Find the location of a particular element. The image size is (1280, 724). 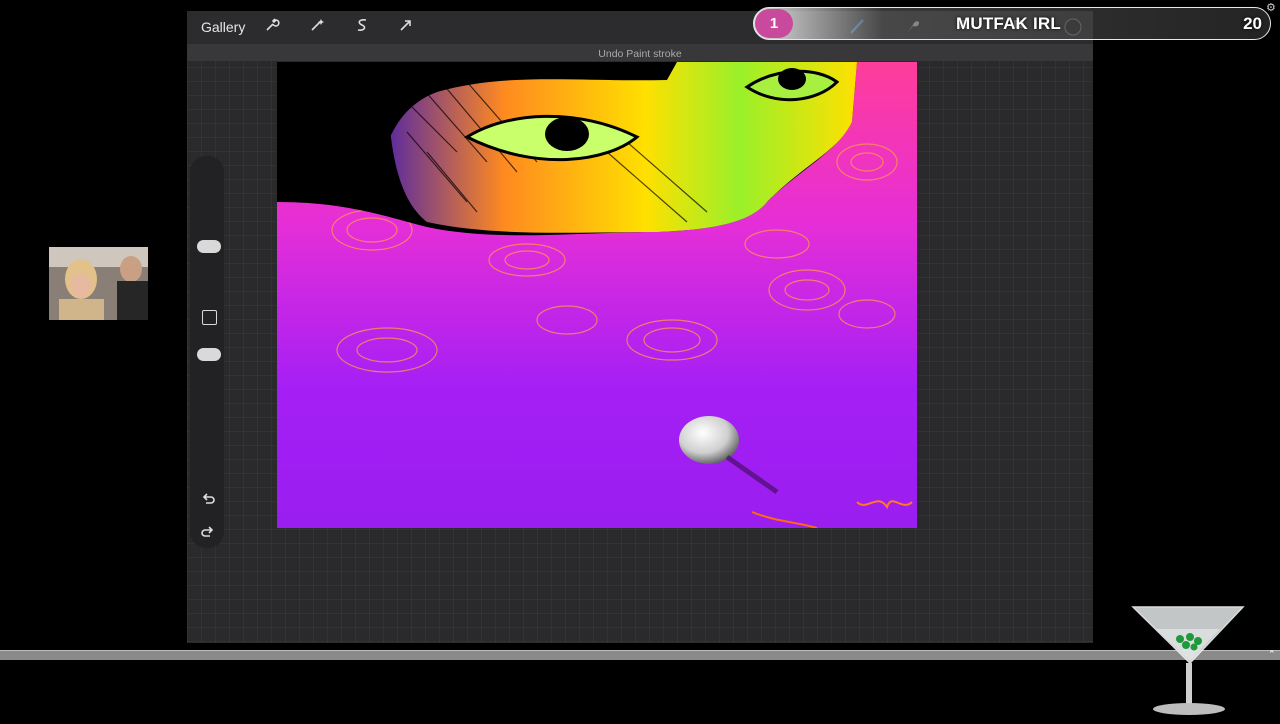

left-sidebar is located at coordinates (207, 352).